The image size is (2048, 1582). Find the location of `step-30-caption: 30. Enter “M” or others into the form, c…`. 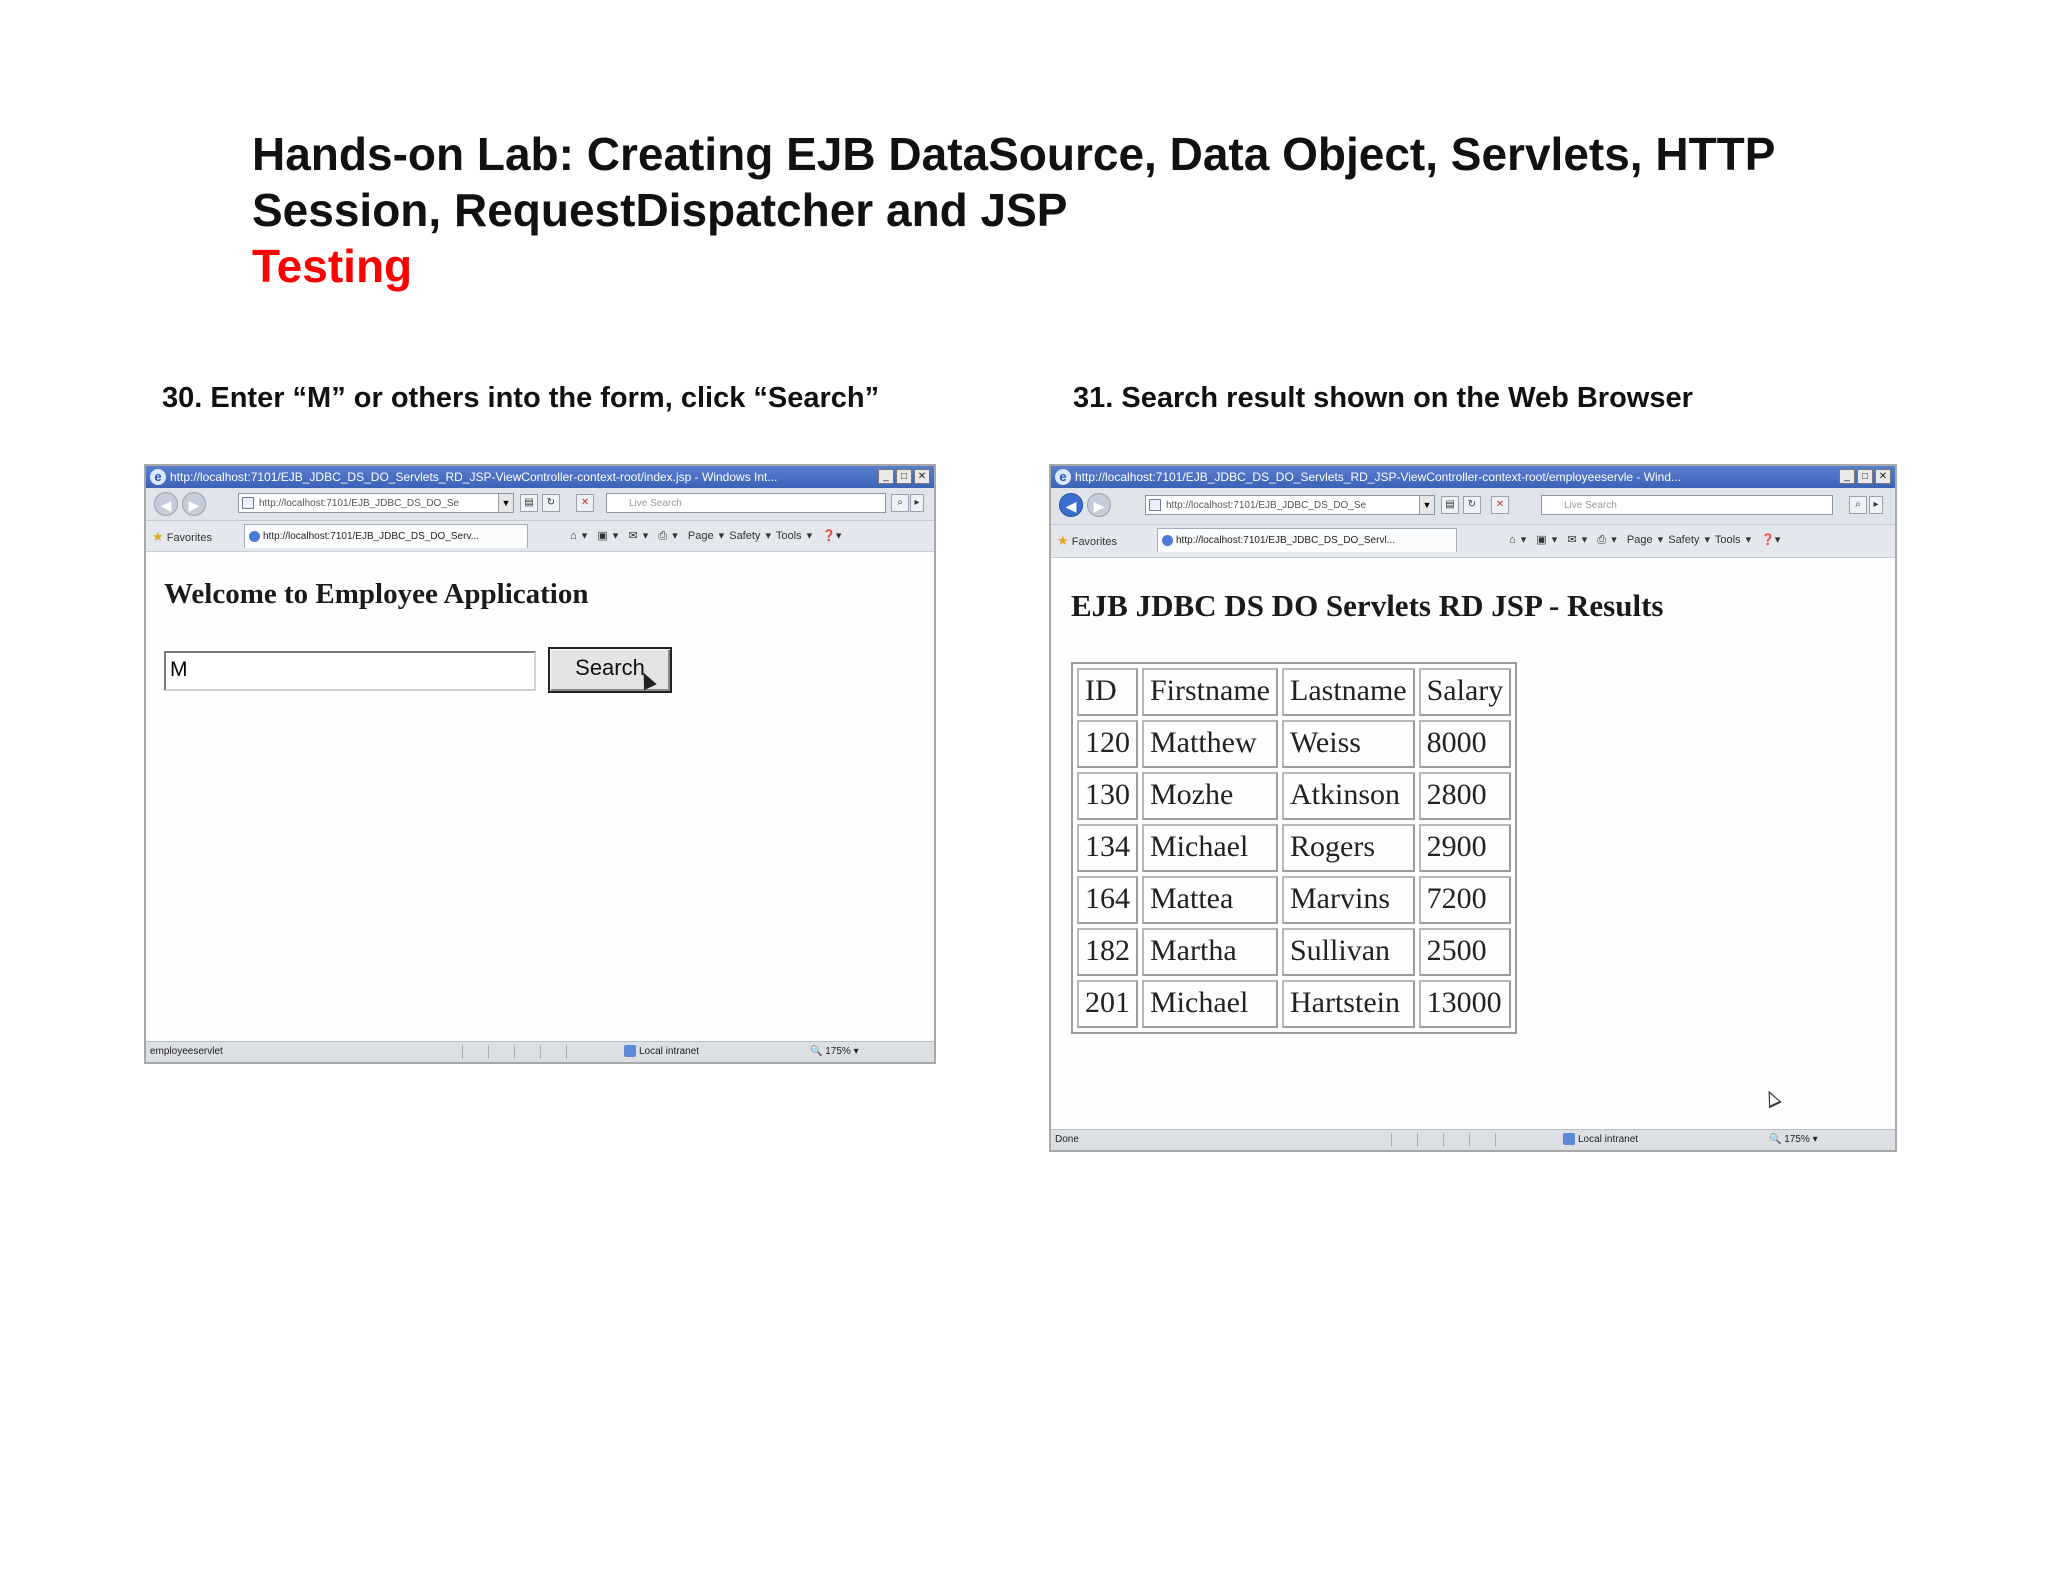

step-30-caption: 30. Enter “M” or others into the form, c… is located at coordinates (521, 398).